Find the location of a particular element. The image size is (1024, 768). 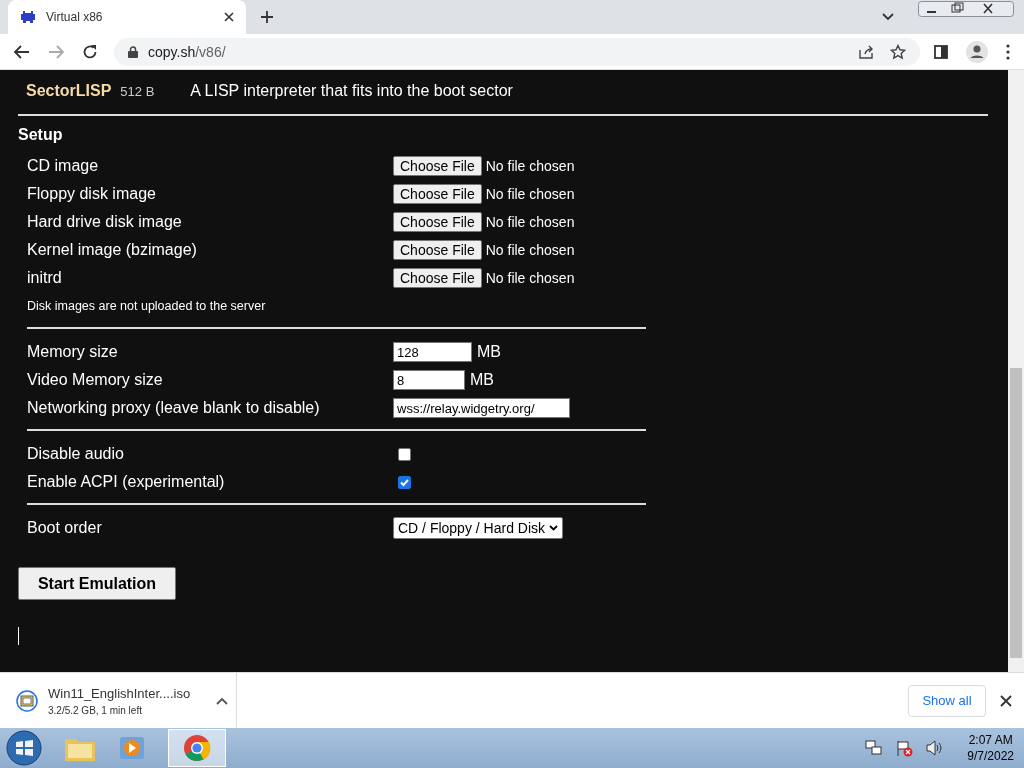

browser-tab: Virtual x86 is located at coordinates (127, 17).